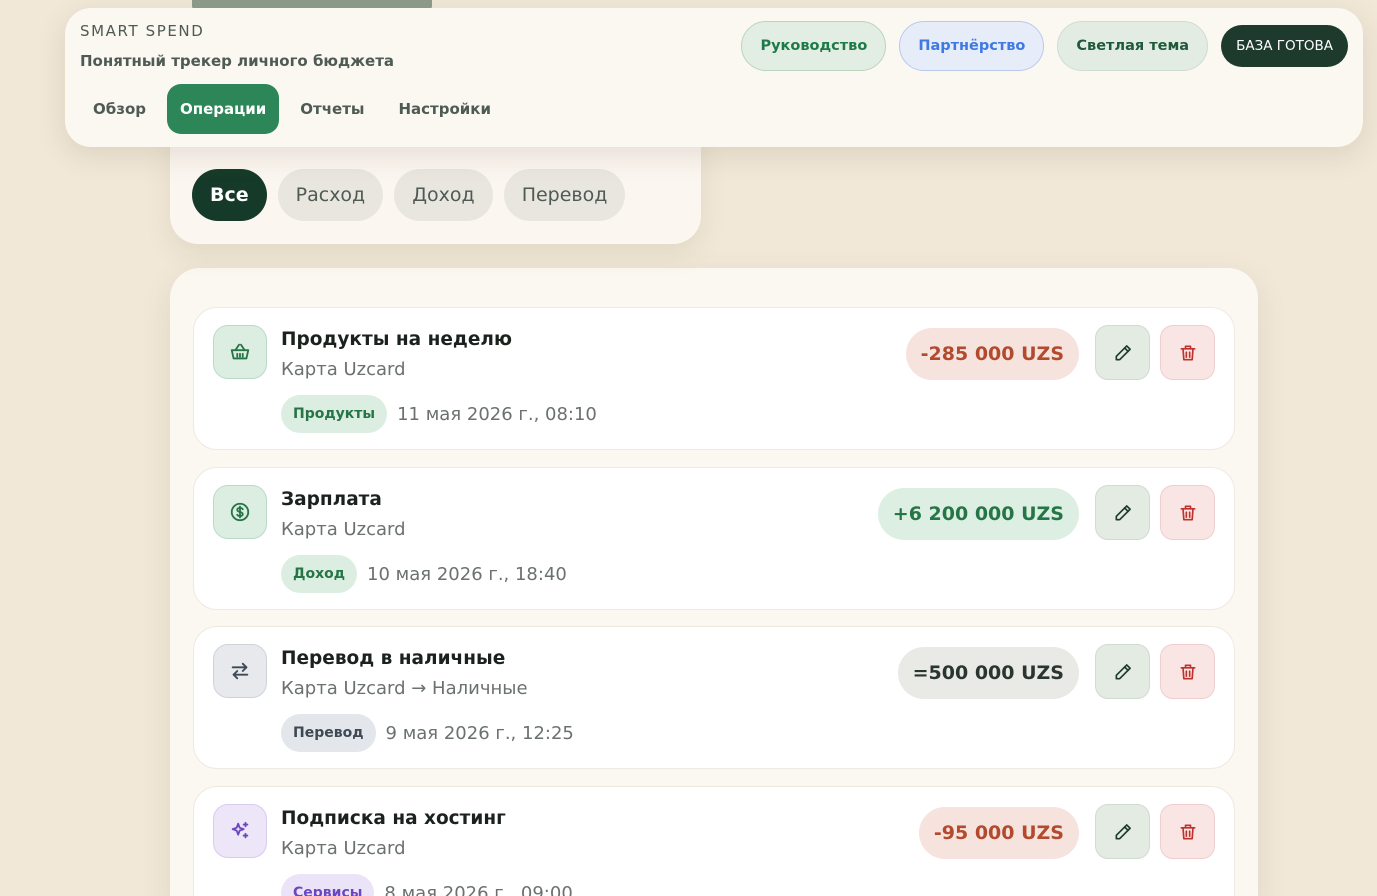 This screenshot has width=1377, height=896. Describe the element at coordinates (467, 574) in the screenshot. I see `transaction-date: 10 мая 2026 г., 18:40` at that location.